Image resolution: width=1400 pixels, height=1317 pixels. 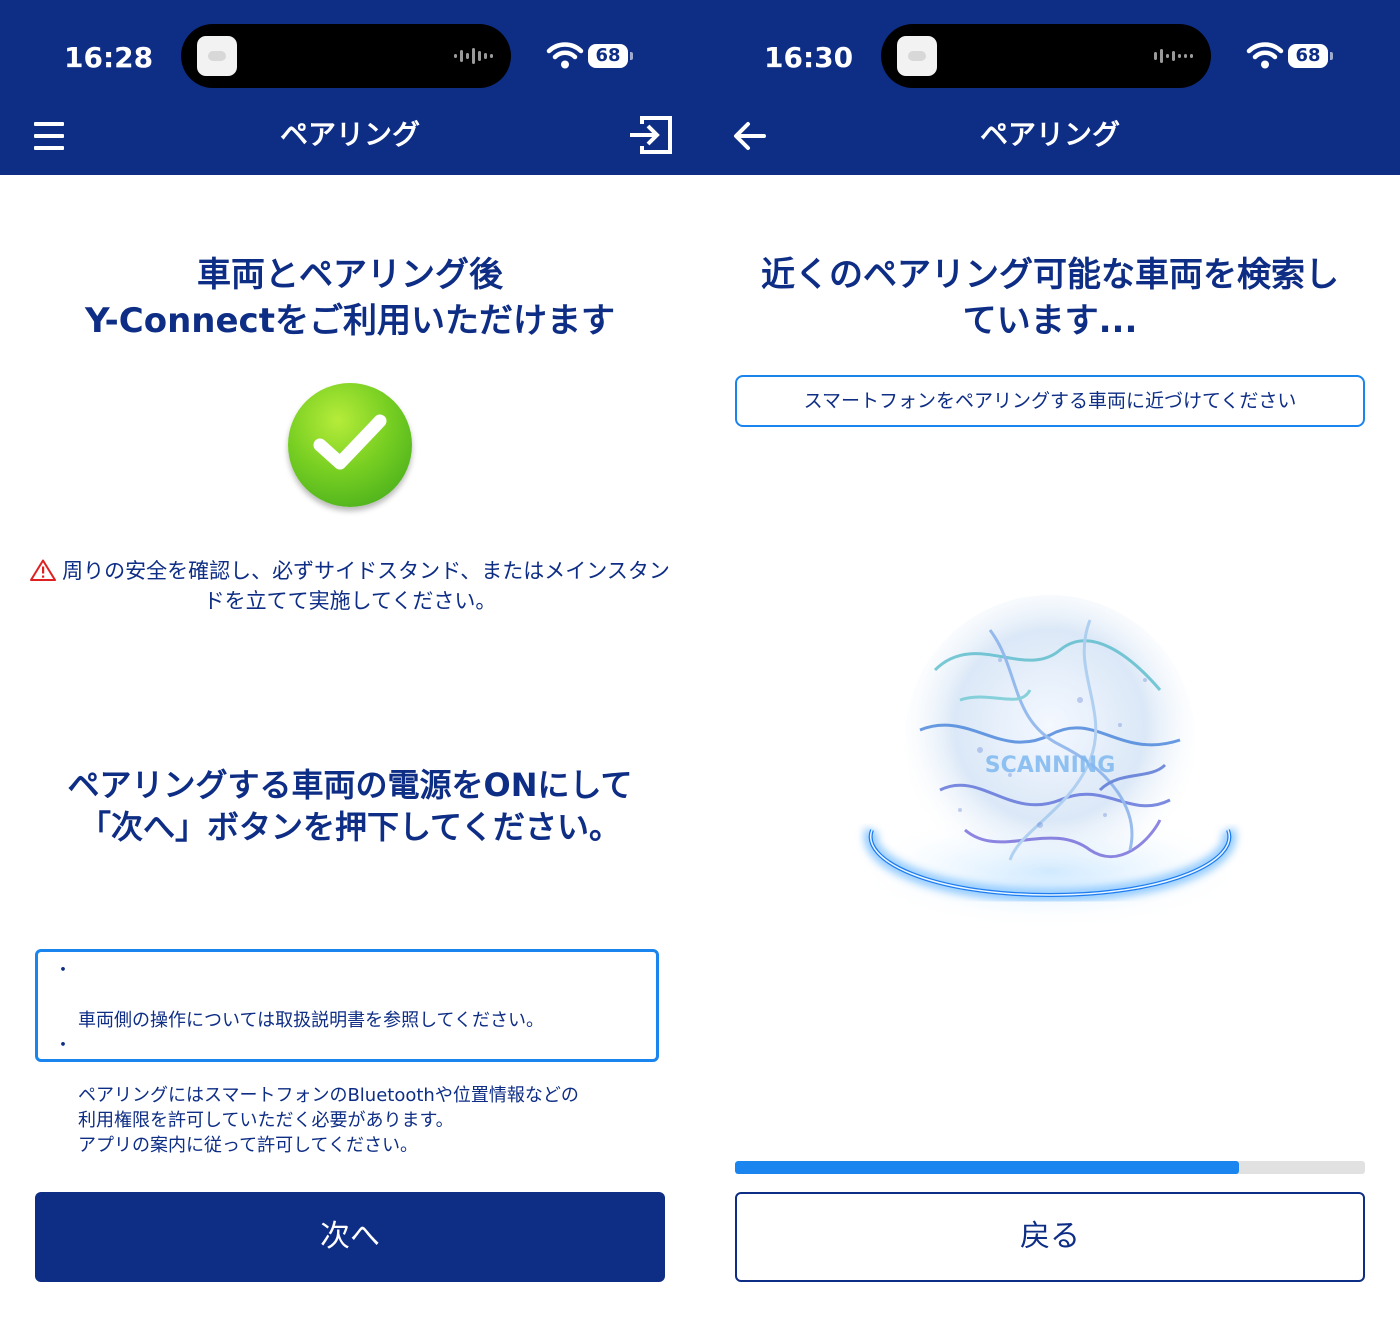 What do you see at coordinates (49, 136) in the screenshot?
I see `hamburger-menu-icon` at bounding box center [49, 136].